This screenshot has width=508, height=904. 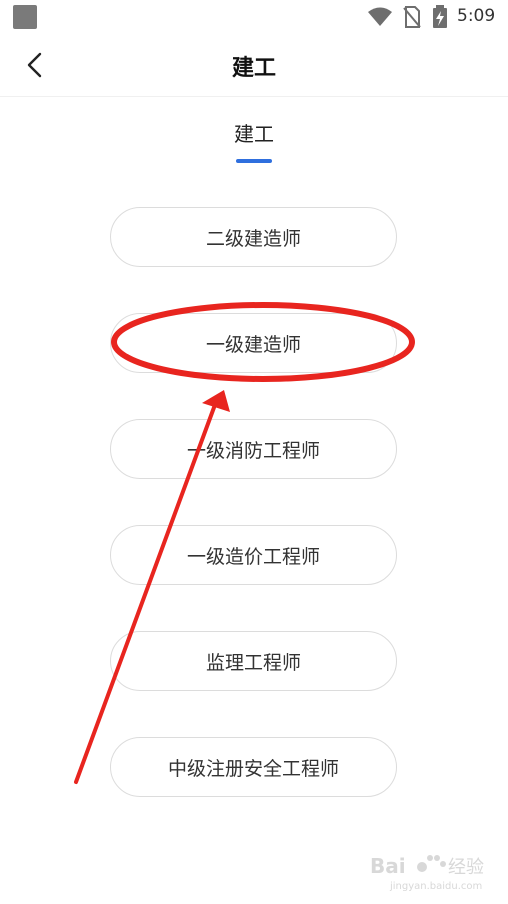 What do you see at coordinates (253, 237) in the screenshot?
I see `option-button-1: 二级建造师` at bounding box center [253, 237].